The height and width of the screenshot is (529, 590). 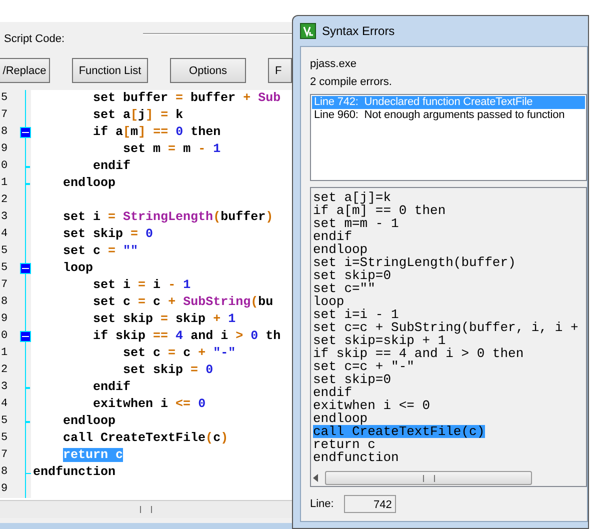 I want to click on code-line: set c = c + SubString(bu, so click(x=183, y=302).